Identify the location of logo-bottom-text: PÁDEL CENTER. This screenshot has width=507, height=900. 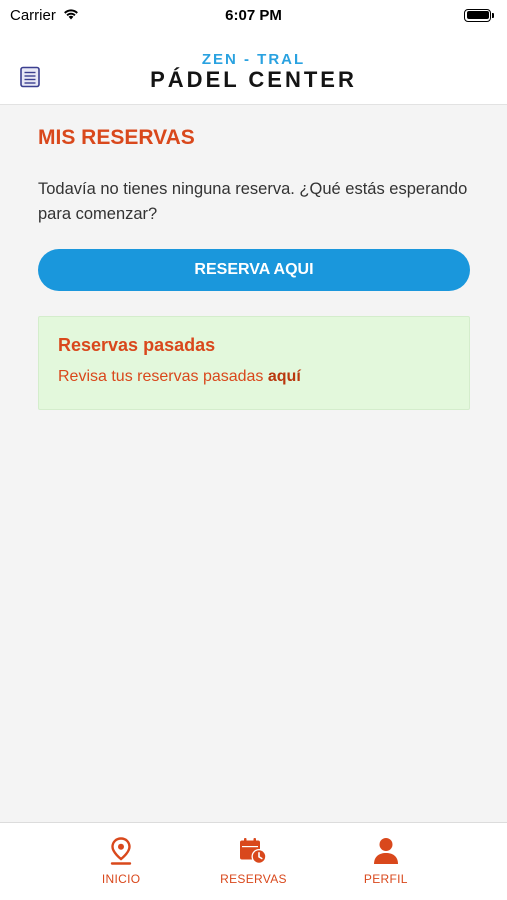
(253, 79).